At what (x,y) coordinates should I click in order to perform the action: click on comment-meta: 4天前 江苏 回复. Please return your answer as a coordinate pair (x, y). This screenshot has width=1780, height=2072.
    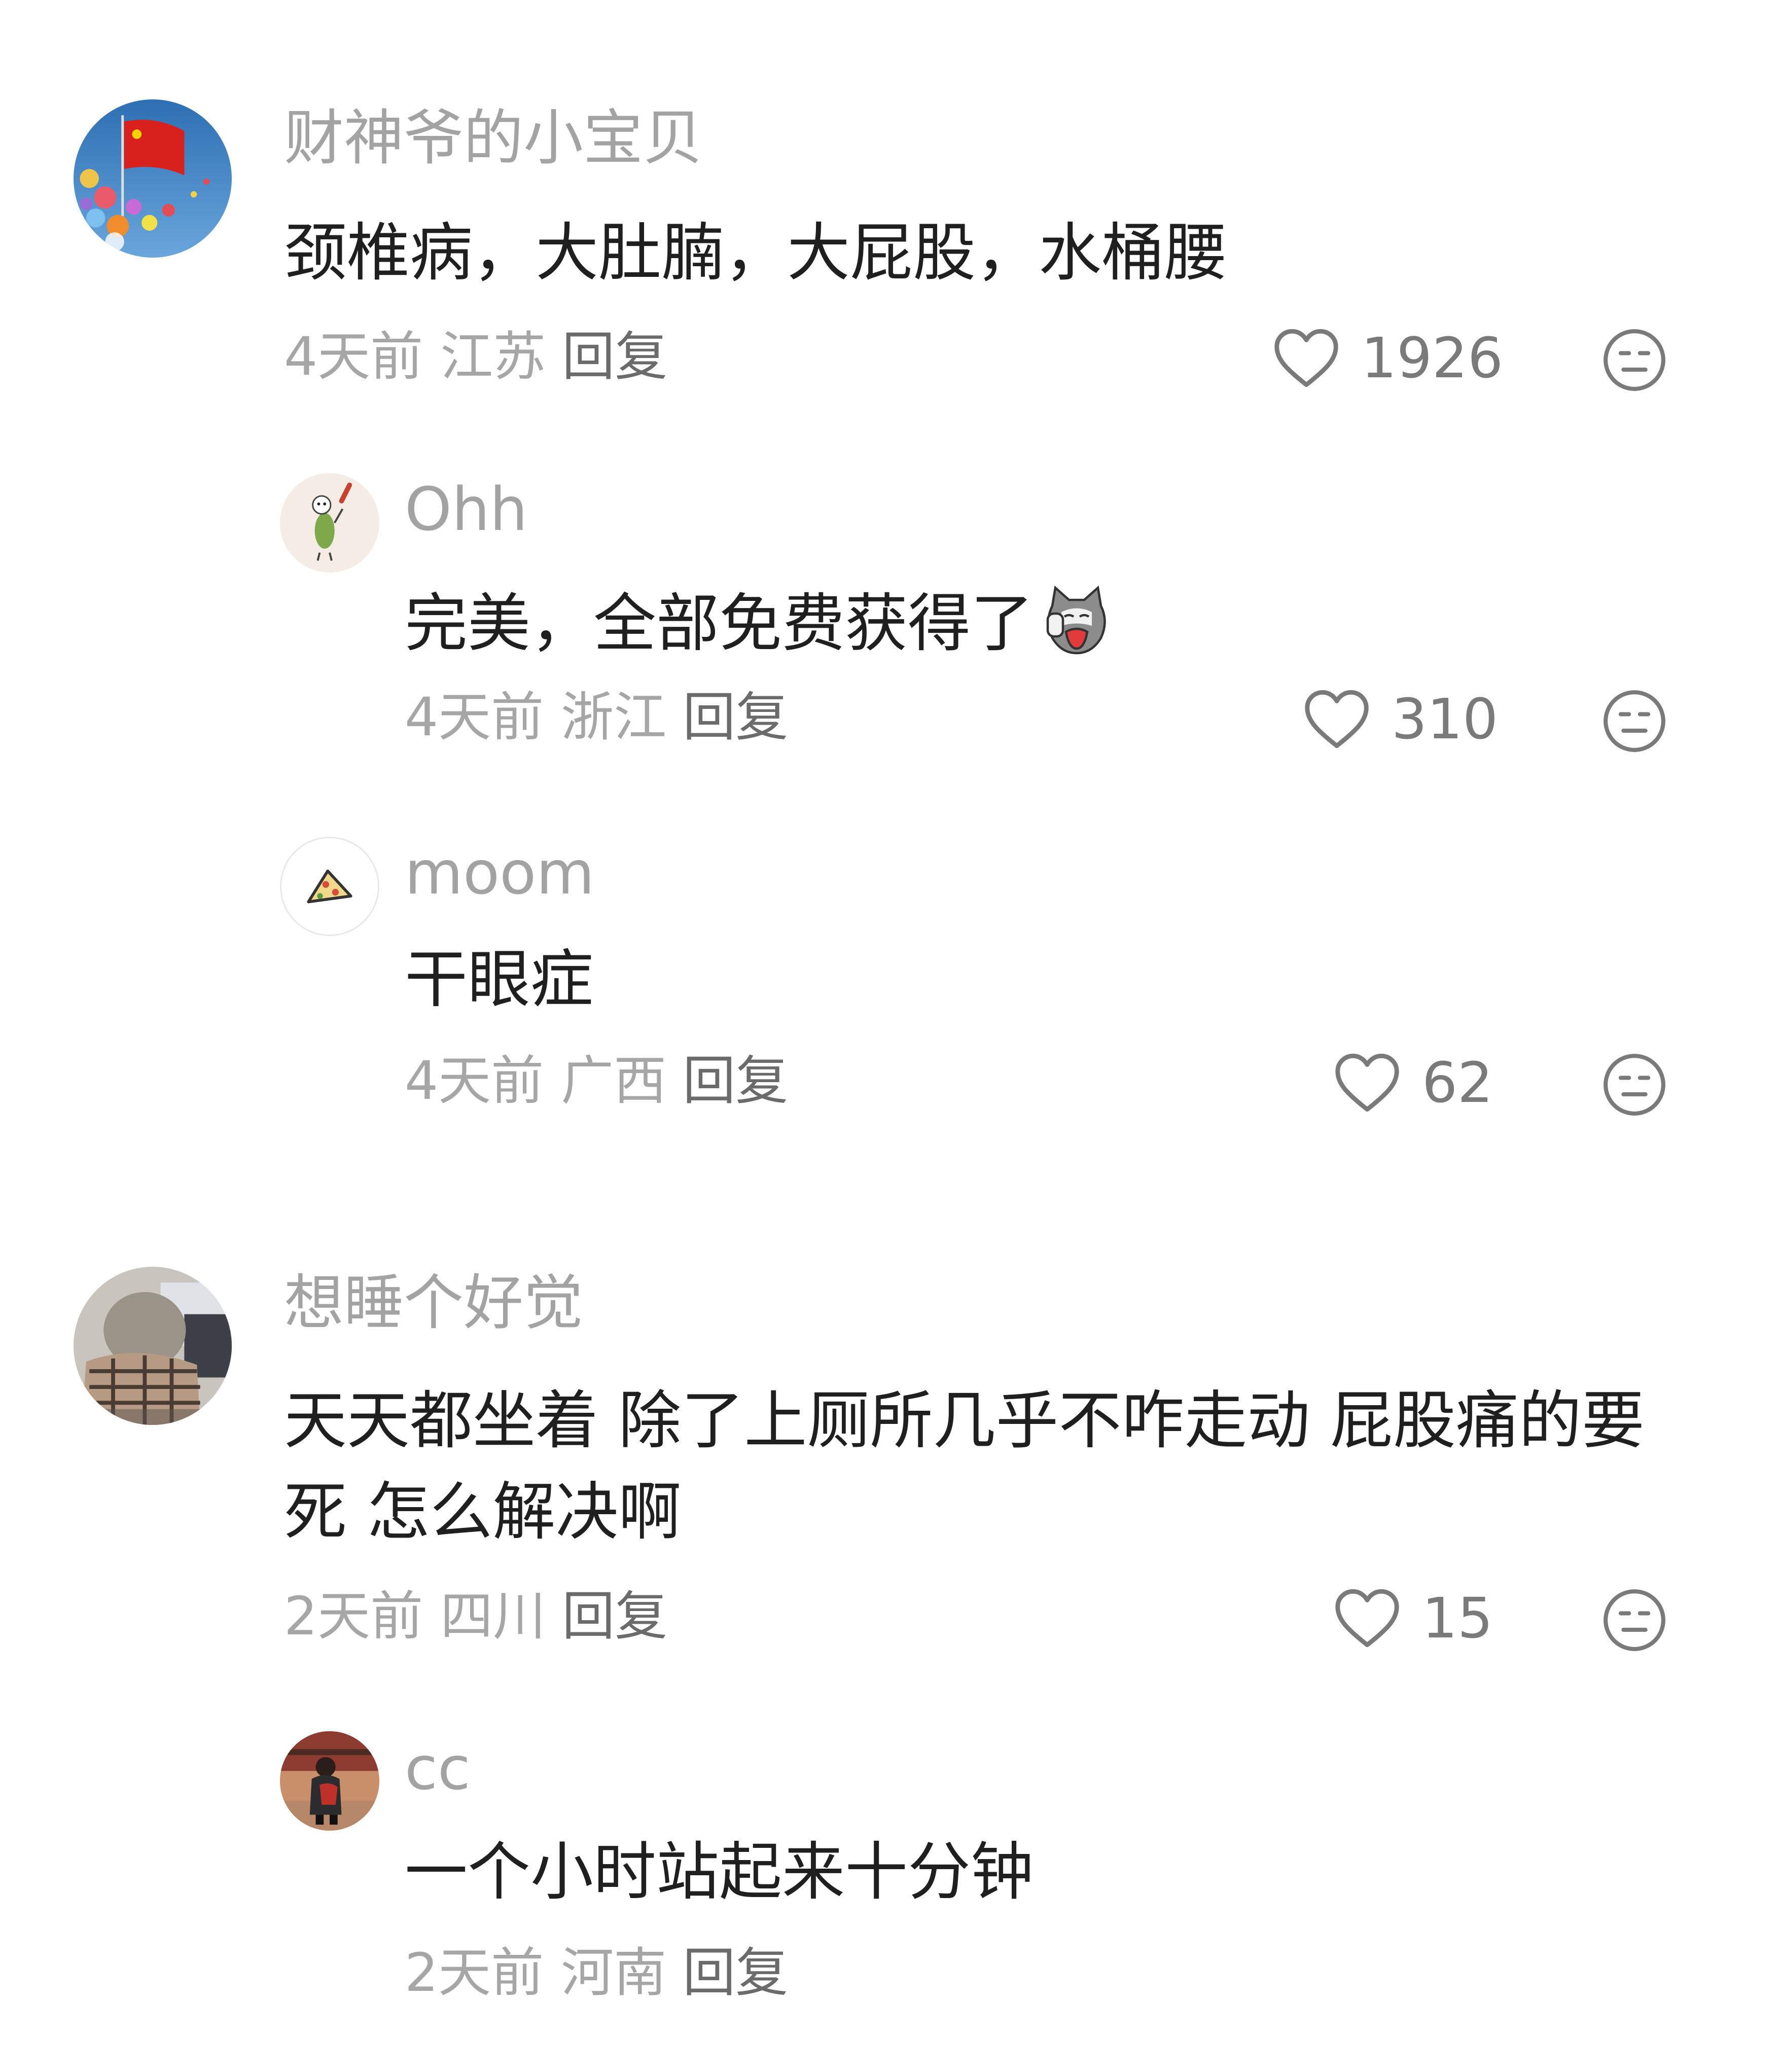
    Looking at the image, I should click on (476, 356).